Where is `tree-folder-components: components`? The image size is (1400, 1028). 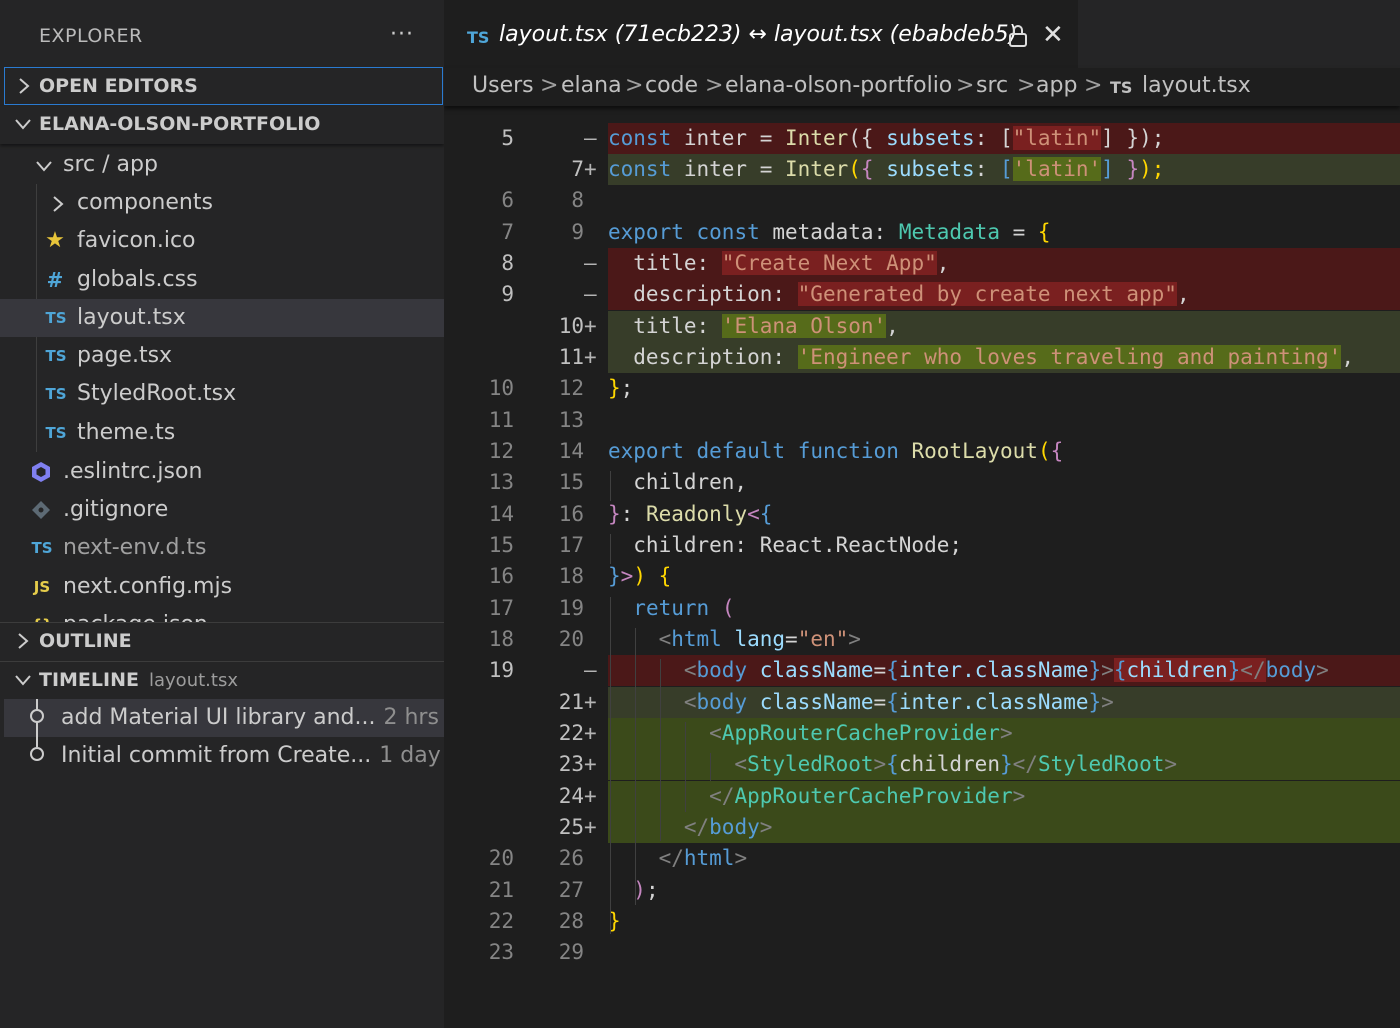 tree-folder-components: components is located at coordinates (222, 203).